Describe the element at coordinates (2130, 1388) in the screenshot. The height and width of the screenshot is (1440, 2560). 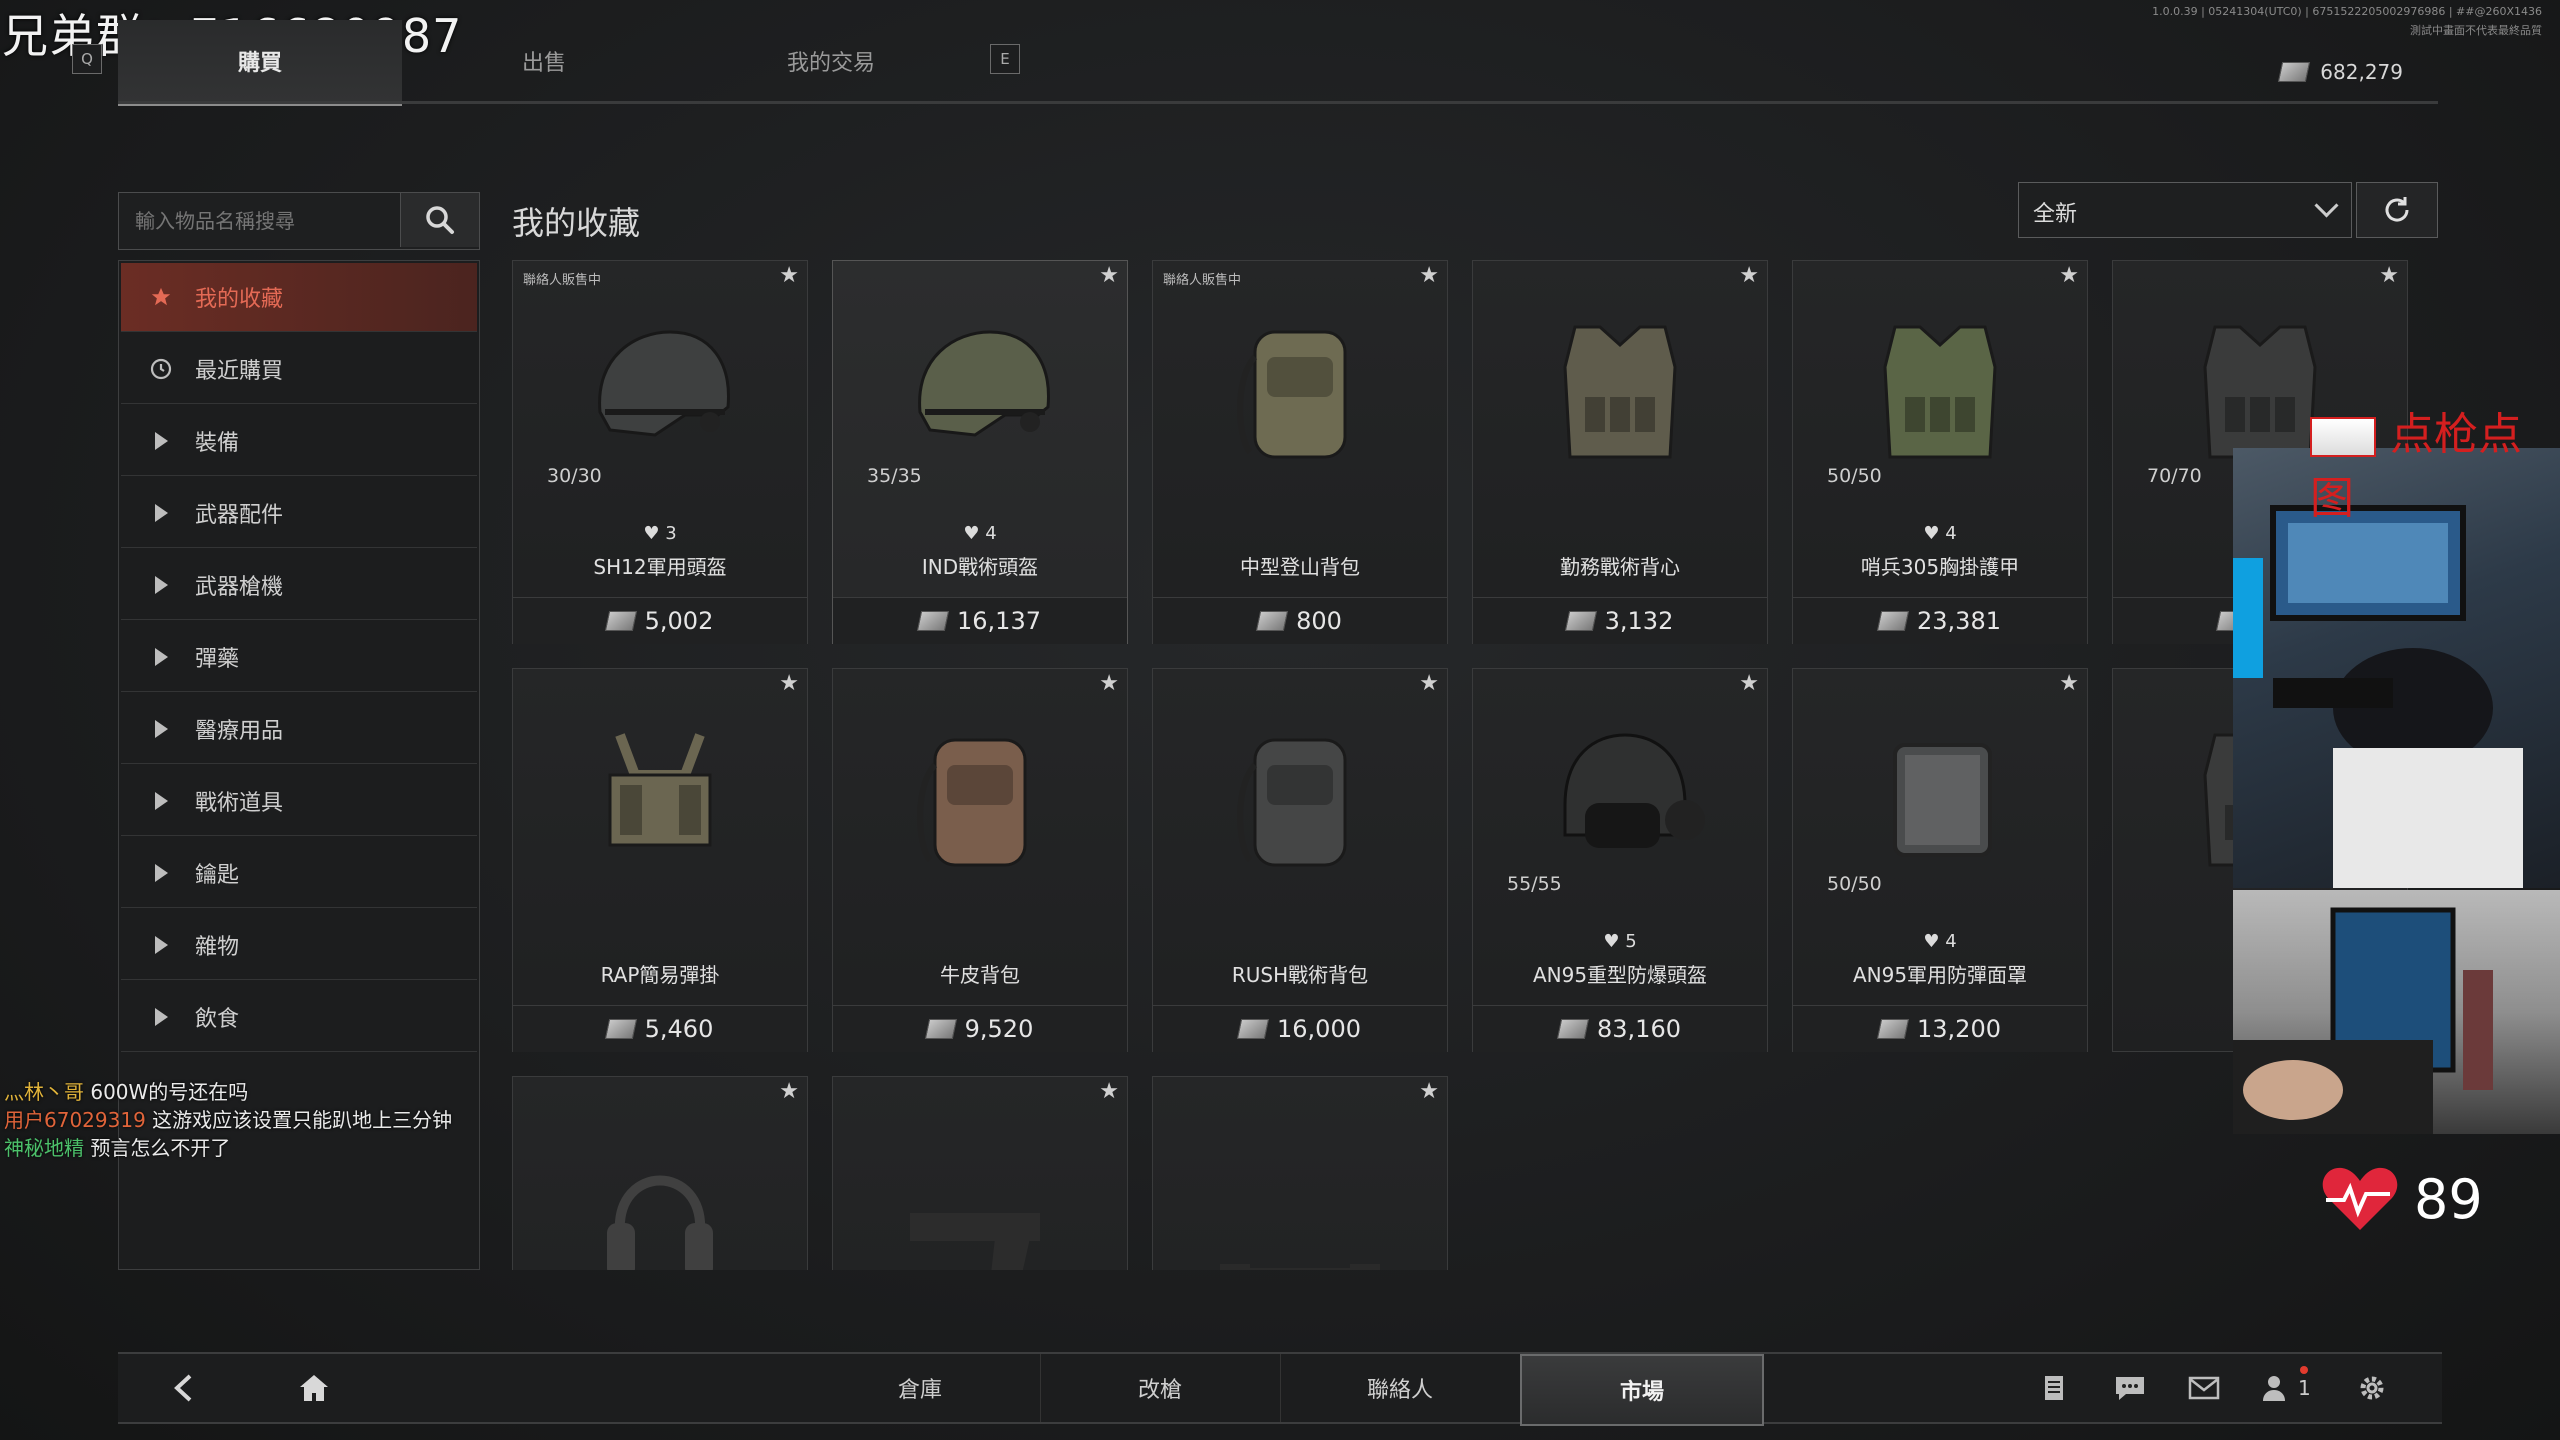
I see `chat-icon` at that location.